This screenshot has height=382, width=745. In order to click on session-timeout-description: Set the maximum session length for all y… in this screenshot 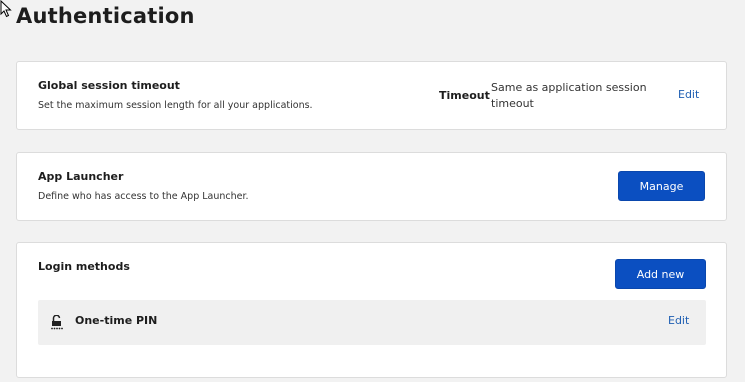, I will do `click(175, 105)`.